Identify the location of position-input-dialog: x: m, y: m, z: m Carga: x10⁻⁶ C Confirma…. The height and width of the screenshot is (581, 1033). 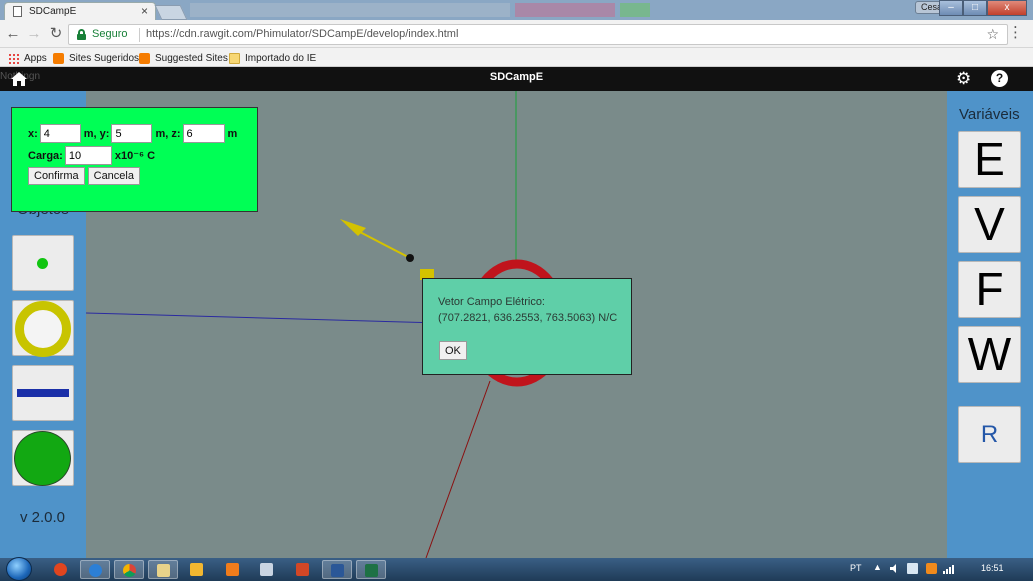
(134, 159).